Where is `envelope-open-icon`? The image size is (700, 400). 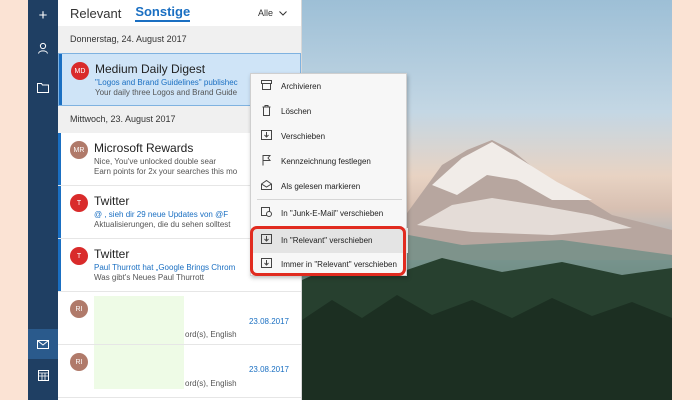 envelope-open-icon is located at coordinates (266, 186).